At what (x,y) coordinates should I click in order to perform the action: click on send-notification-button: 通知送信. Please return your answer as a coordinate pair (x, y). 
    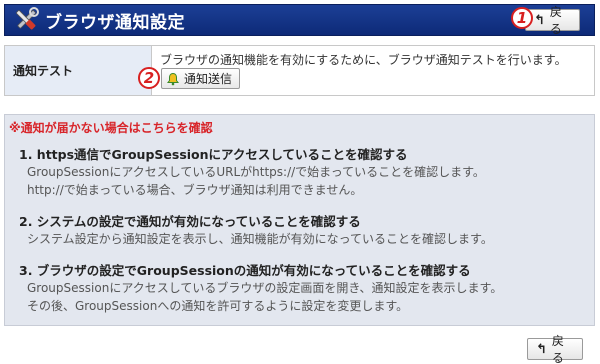
    Looking at the image, I should click on (201, 78).